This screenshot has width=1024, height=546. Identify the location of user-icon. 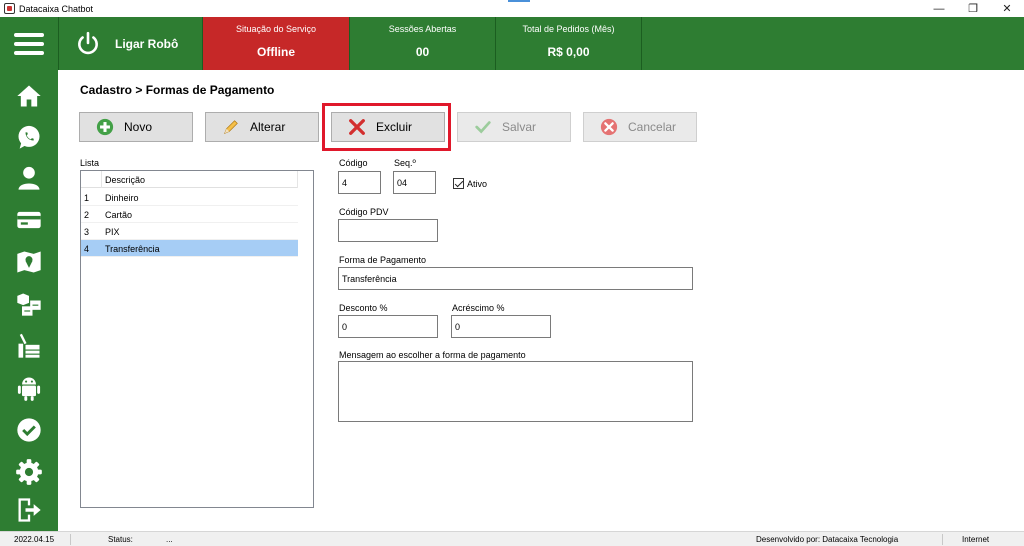
(29, 178).